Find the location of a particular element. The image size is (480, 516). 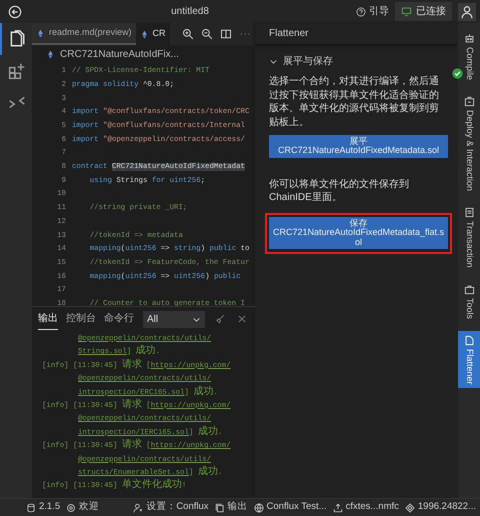

panel-title: Flattener is located at coordinates (356, 33).